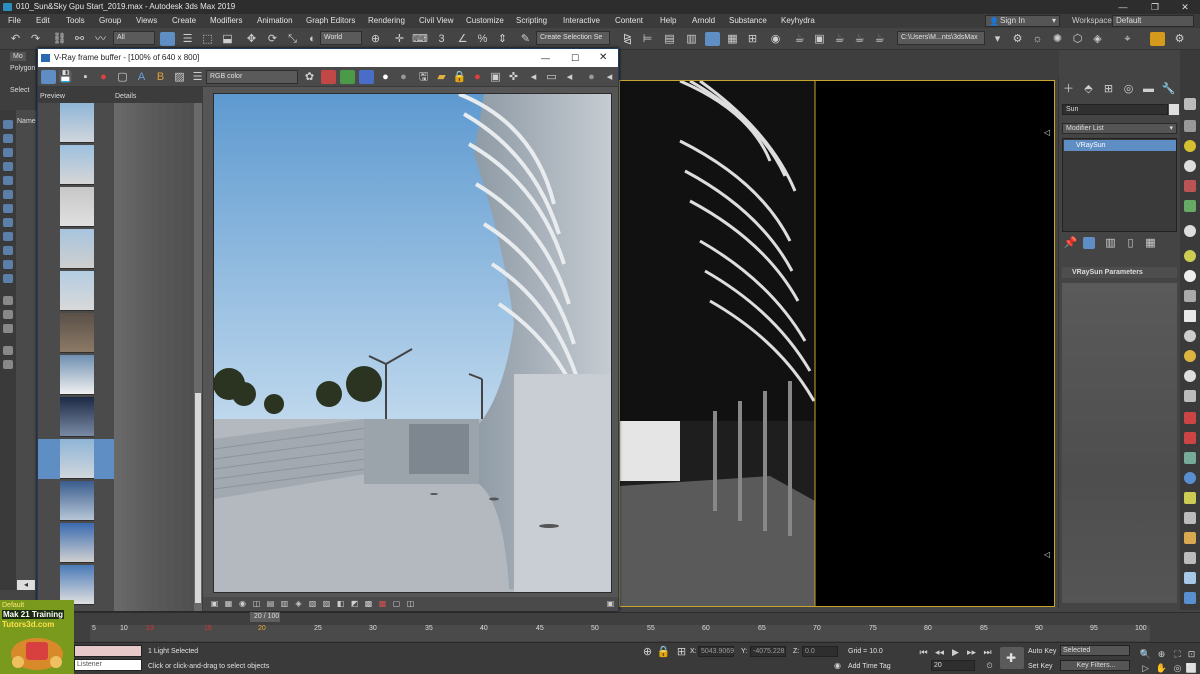  What do you see at coordinates (1174, 109) in the screenshot?
I see `object-color-swatch` at bounding box center [1174, 109].